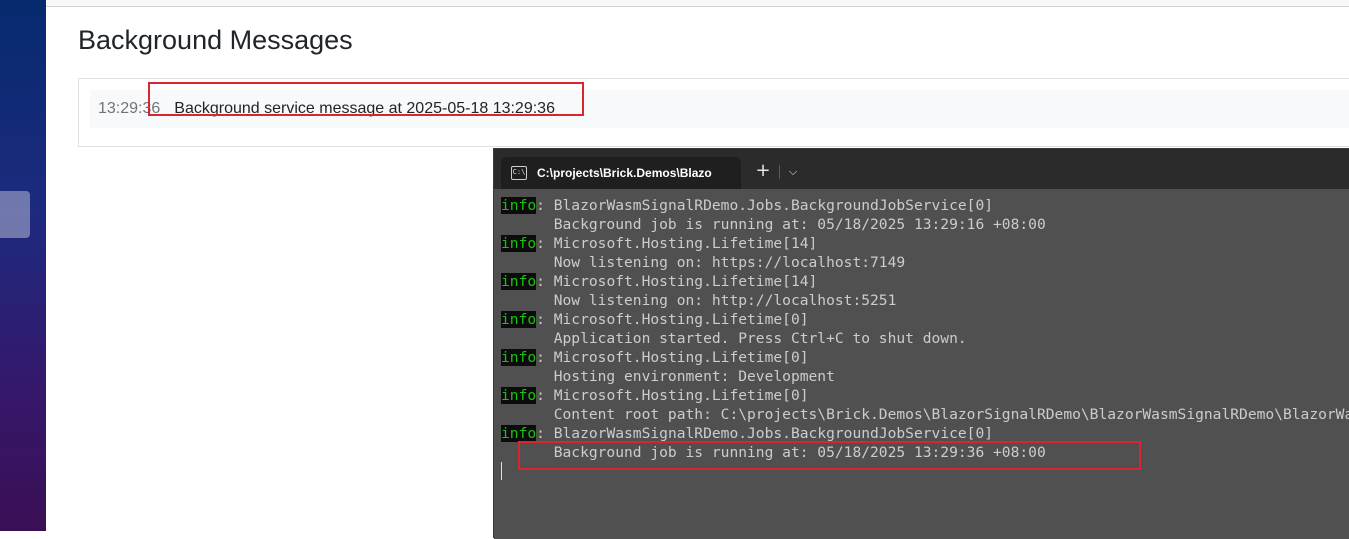 Image resolution: width=1349 pixels, height=539 pixels. Describe the element at coordinates (925, 471) in the screenshot. I see `terminal-prompt-line` at that location.